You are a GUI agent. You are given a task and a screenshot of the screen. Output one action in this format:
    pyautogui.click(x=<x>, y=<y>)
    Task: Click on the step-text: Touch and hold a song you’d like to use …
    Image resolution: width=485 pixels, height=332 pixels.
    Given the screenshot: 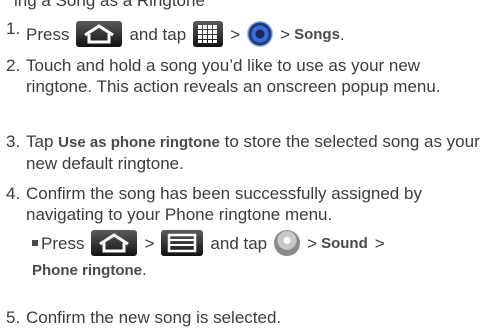 What is the action you would take?
    pyautogui.click(x=233, y=76)
    